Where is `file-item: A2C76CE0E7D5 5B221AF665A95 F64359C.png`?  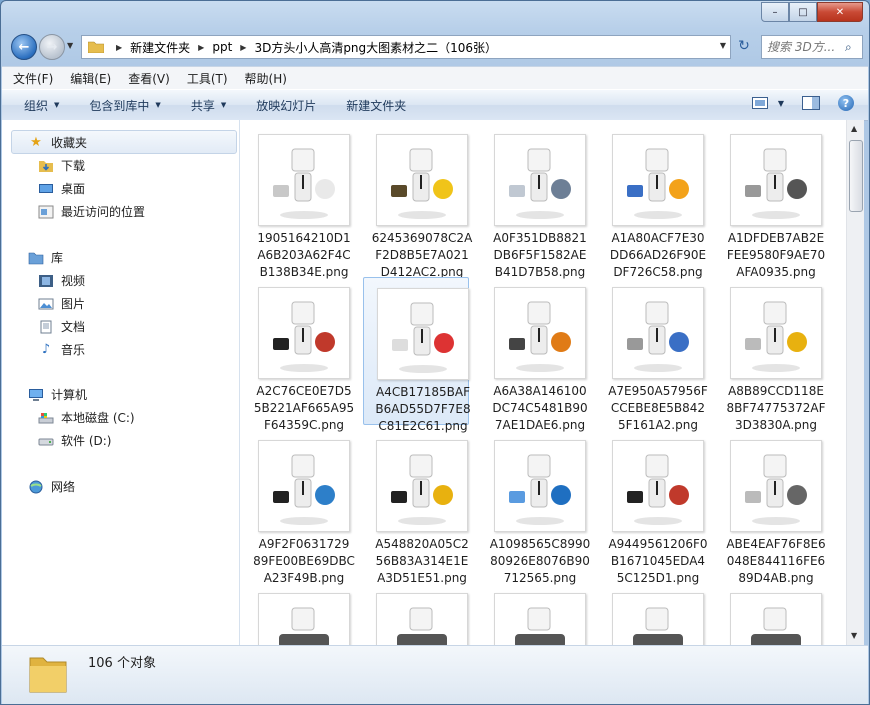 file-item: A2C76CE0E7D5 5B221AF665A95 F64359C.png is located at coordinates (299, 354).